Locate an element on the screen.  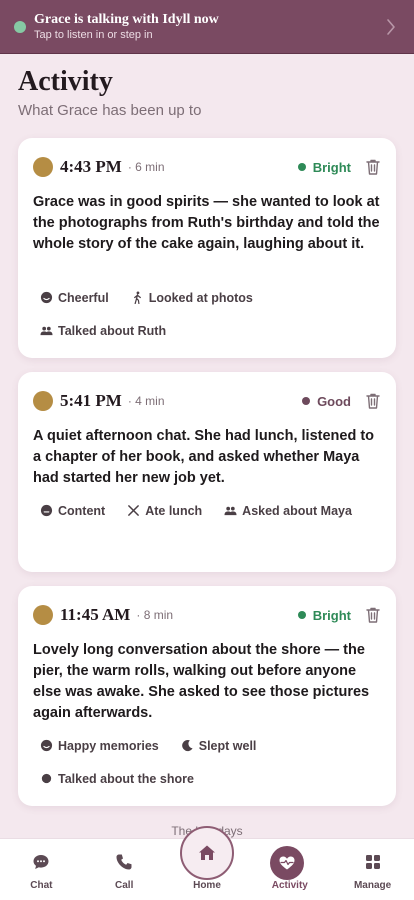
card-header: 4:43 PM · 6 min Bright is located at coordinates (207, 167).